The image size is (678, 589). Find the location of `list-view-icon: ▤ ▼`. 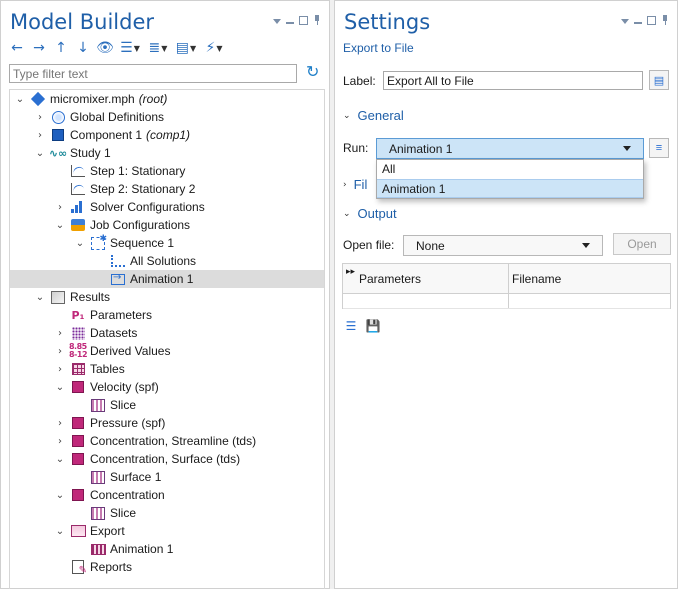

list-view-icon: ▤ ▼ is located at coordinates (186, 48).